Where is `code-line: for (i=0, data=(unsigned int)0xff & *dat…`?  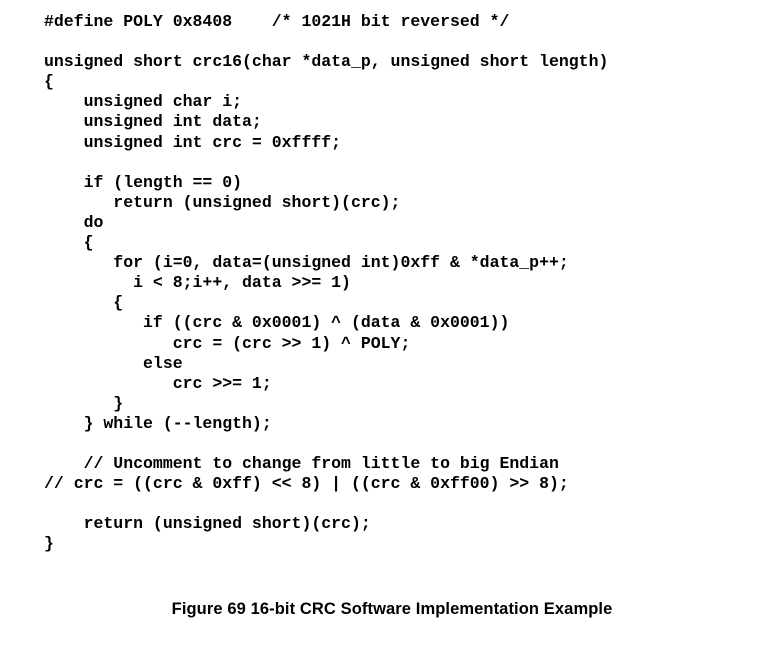 code-line: for (i=0, data=(unsigned int)0xff & *dat… is located at coordinates (306, 263).